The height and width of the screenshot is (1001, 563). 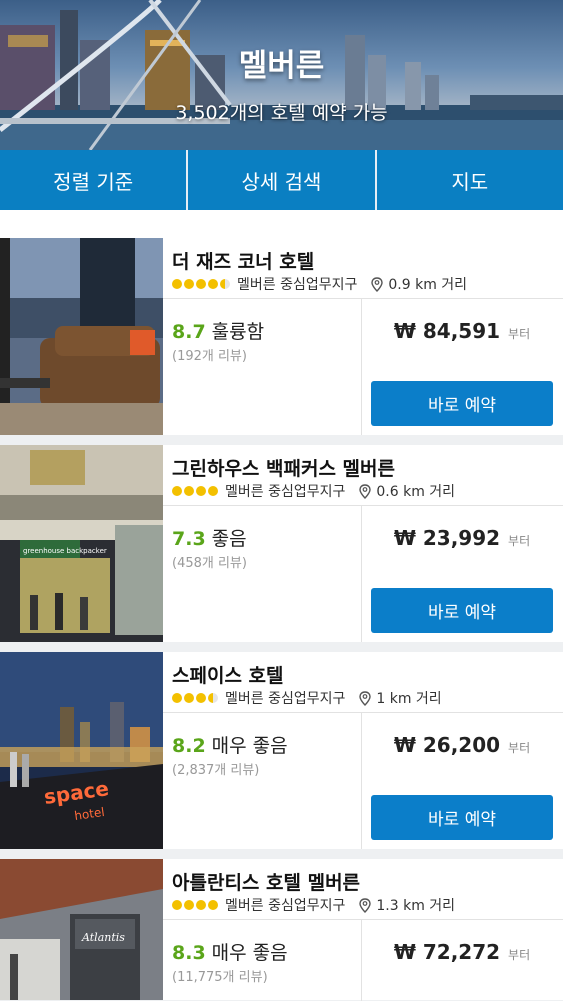 I want to click on hotel-price: ₩ 23,992 부터, so click(x=462, y=538).